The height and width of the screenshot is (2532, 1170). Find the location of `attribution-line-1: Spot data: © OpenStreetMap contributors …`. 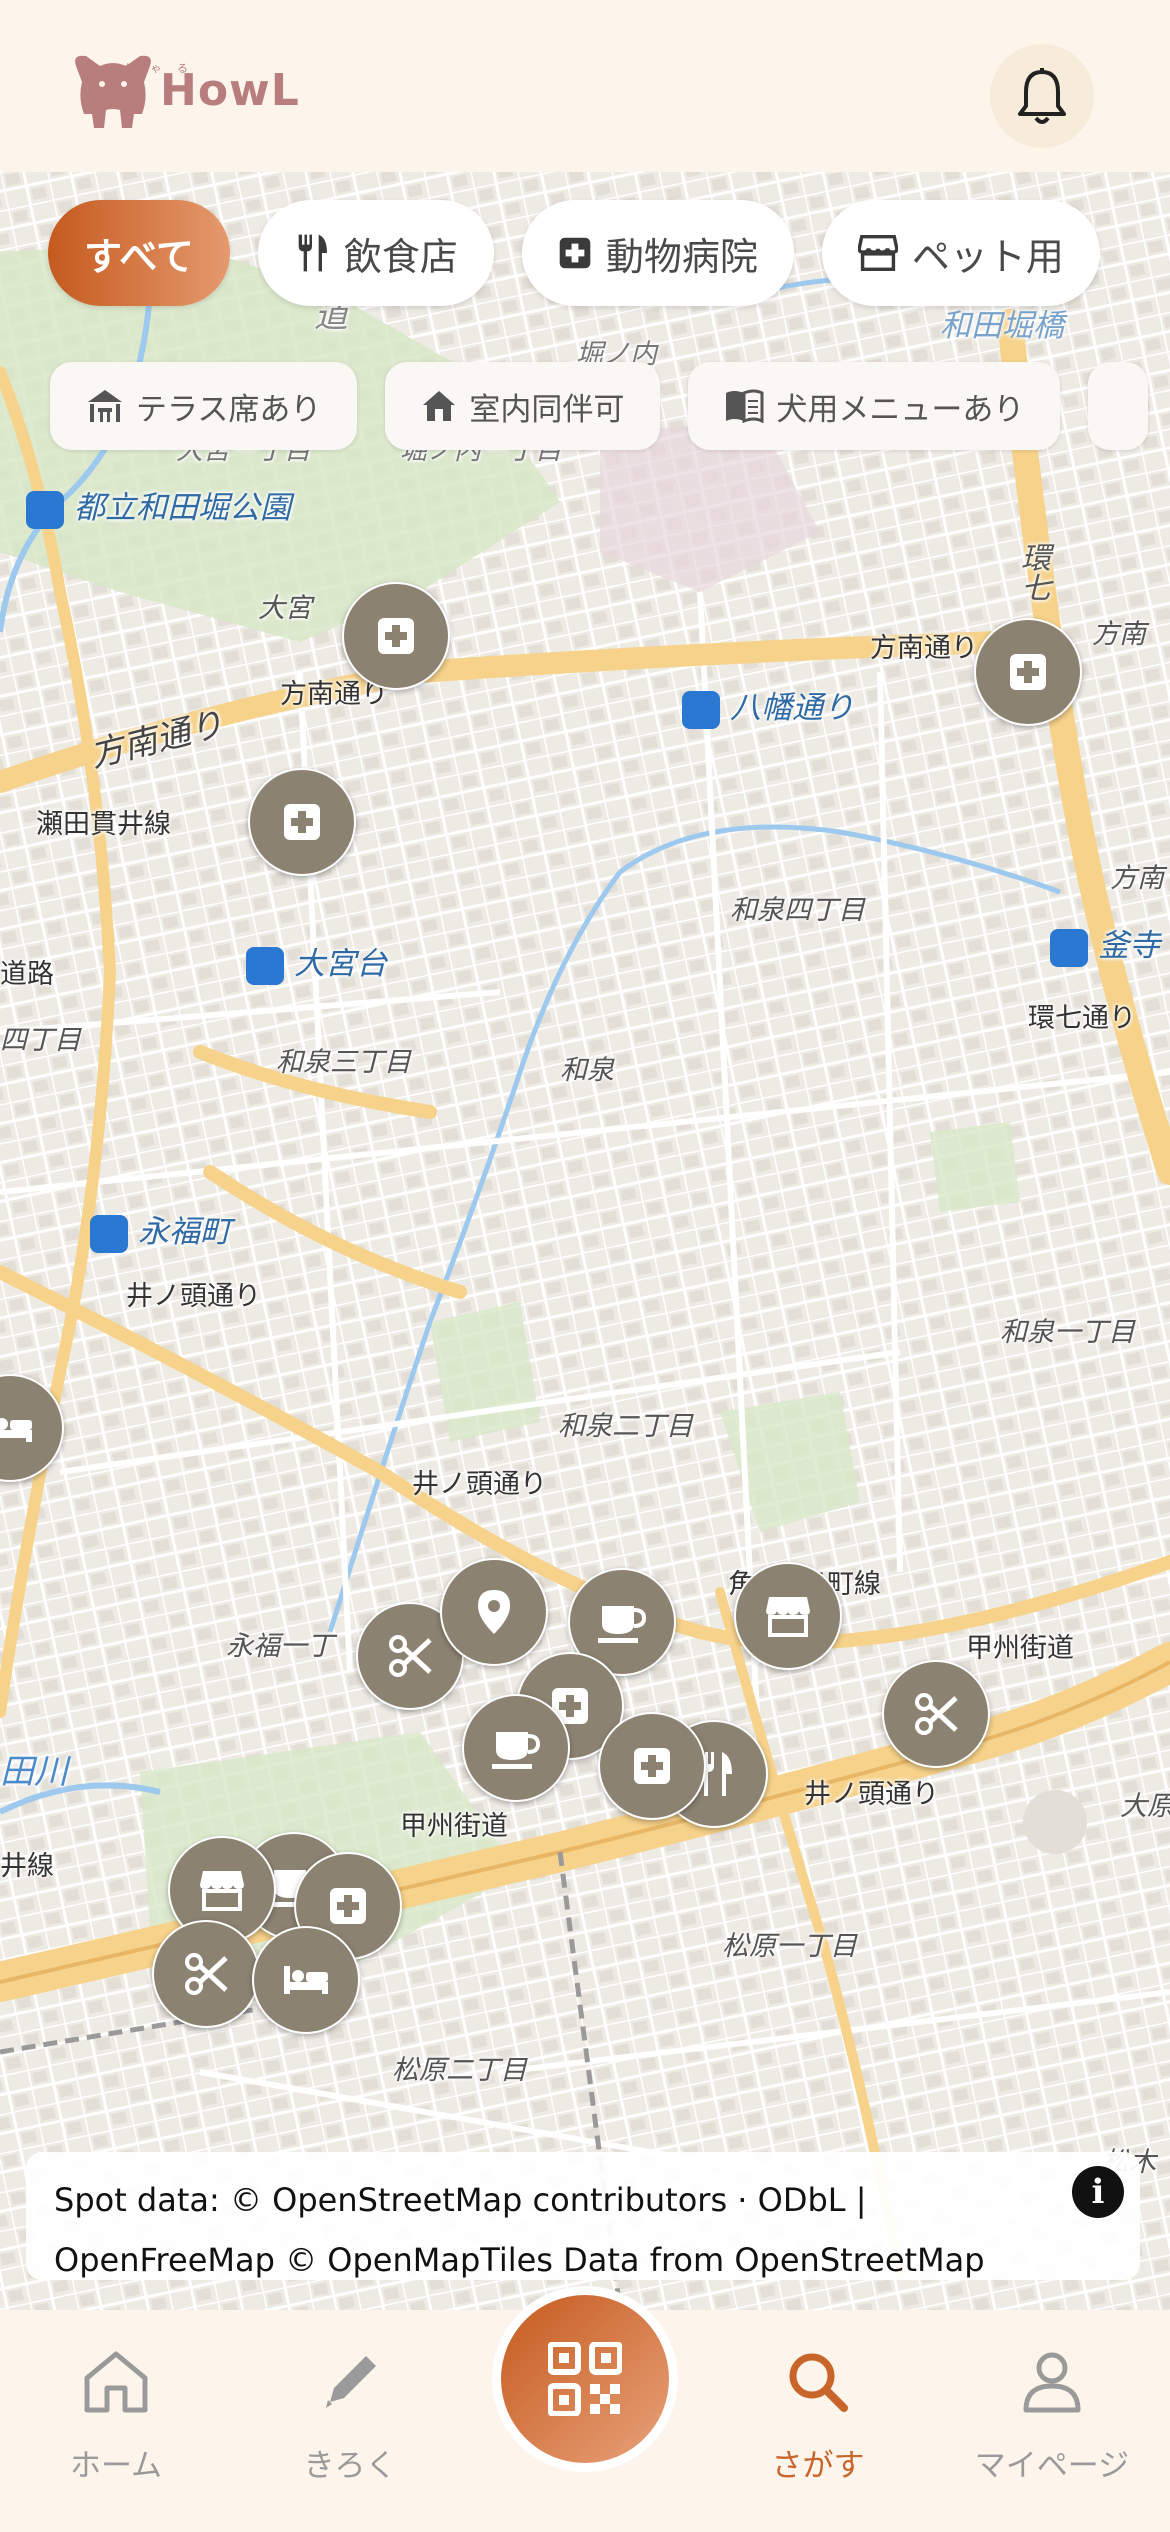

attribution-line-1: Spot data: © OpenStreetMap contributors … is located at coordinates (460, 2200).